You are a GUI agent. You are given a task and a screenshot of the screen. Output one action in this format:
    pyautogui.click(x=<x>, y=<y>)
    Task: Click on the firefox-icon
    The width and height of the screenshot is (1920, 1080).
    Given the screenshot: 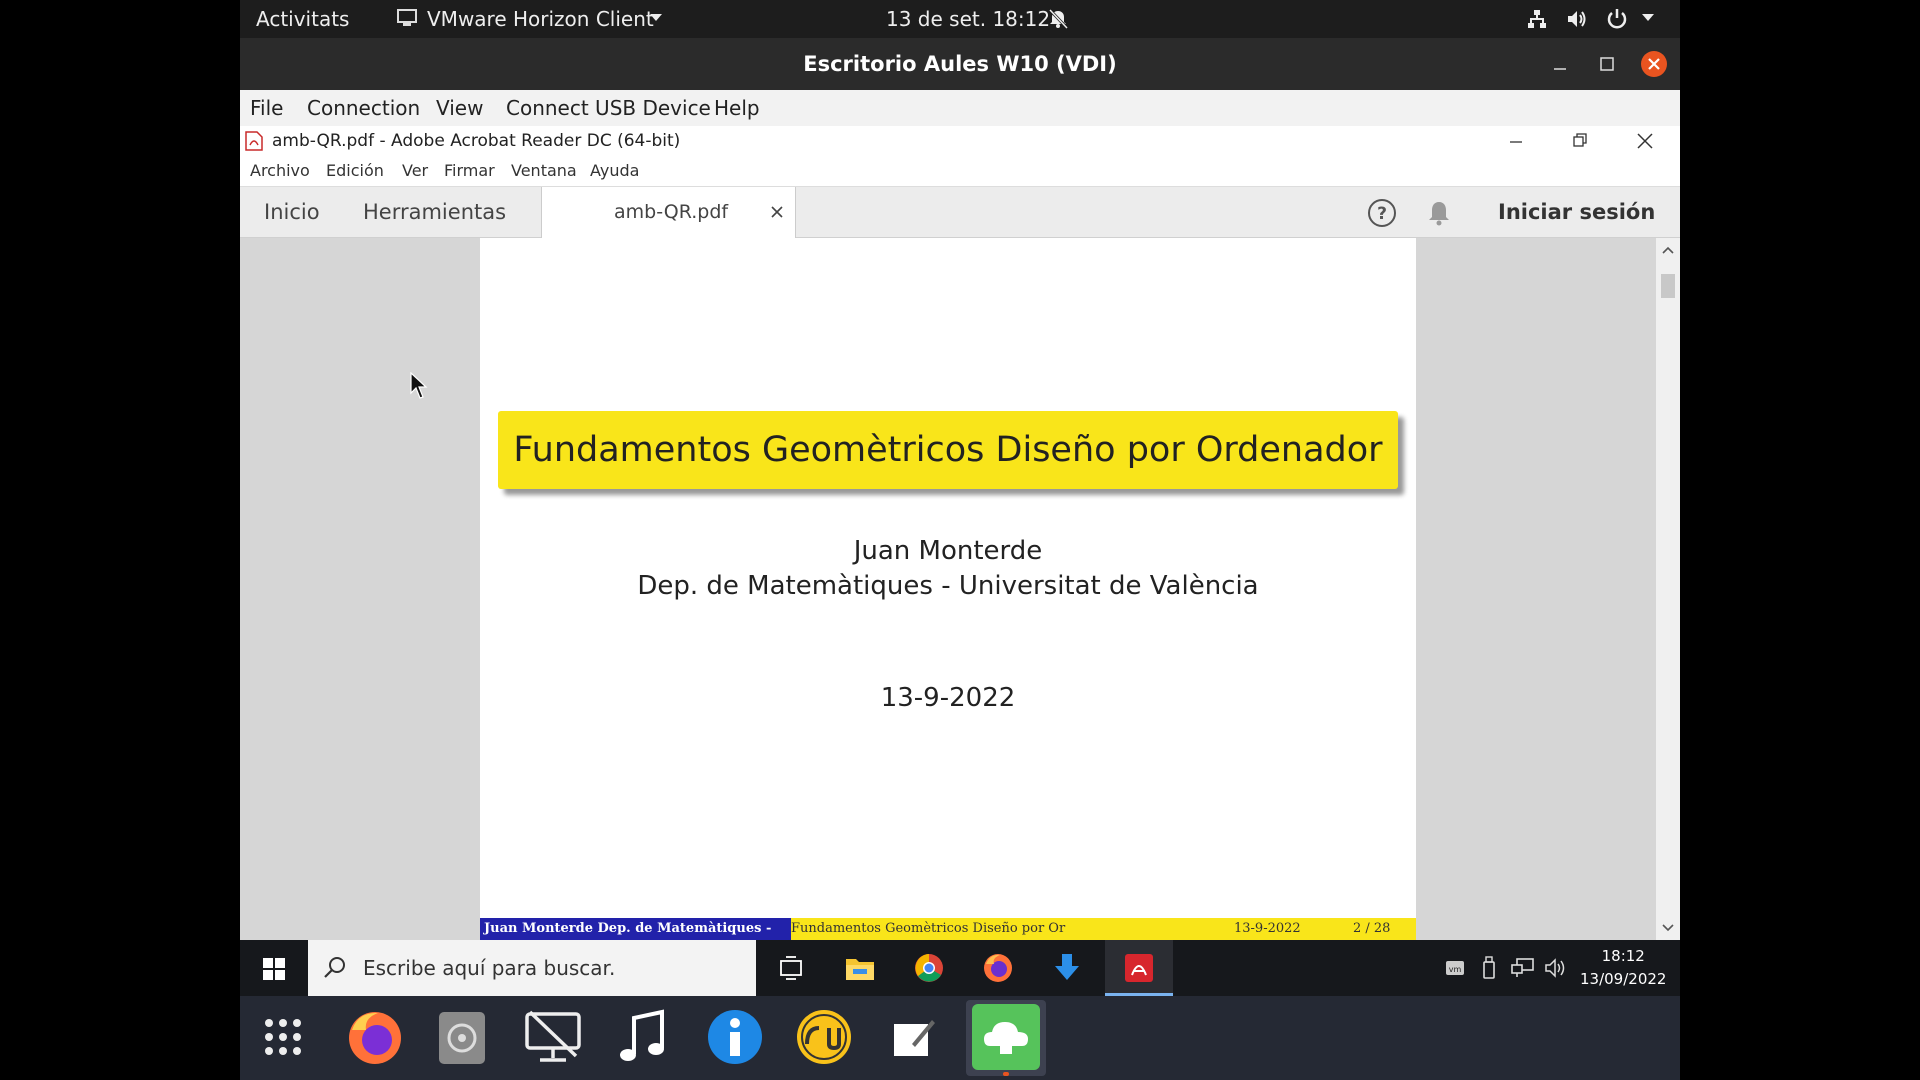 What is the action you would take?
    pyautogui.click(x=375, y=1037)
    